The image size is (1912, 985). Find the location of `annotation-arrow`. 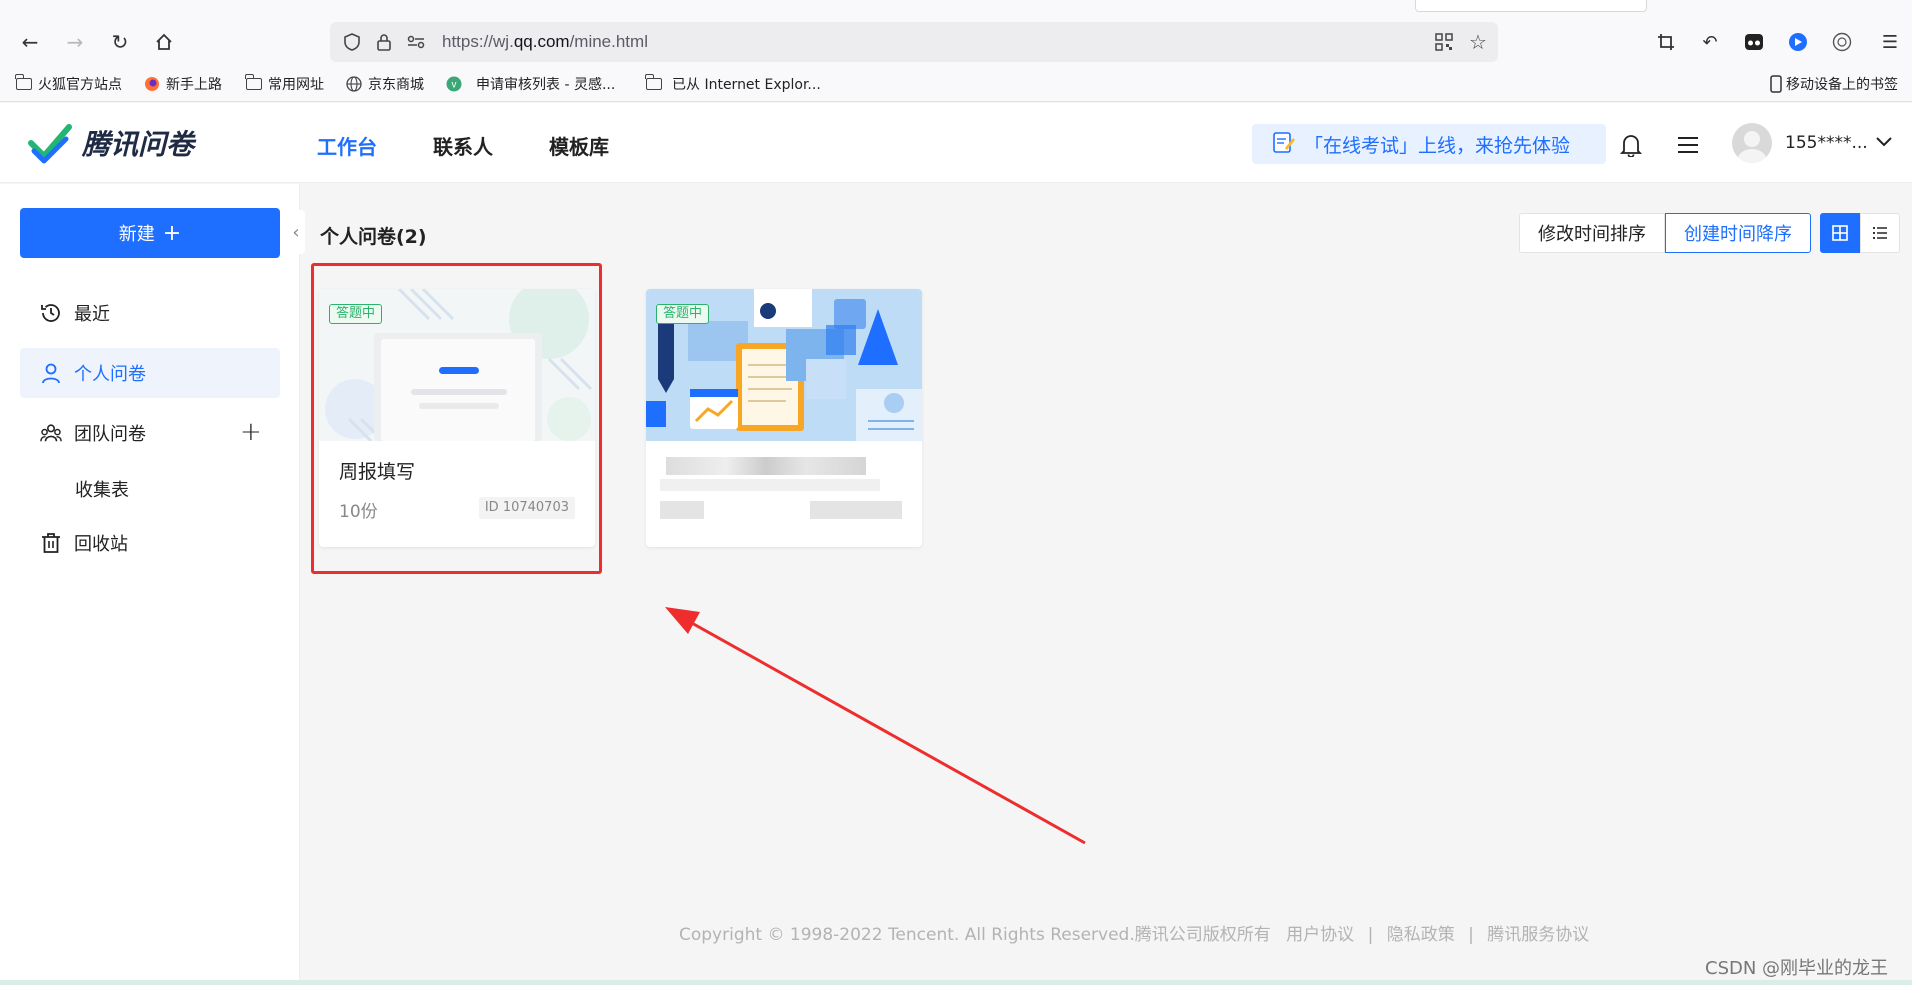

annotation-arrow is located at coordinates (875, 726).